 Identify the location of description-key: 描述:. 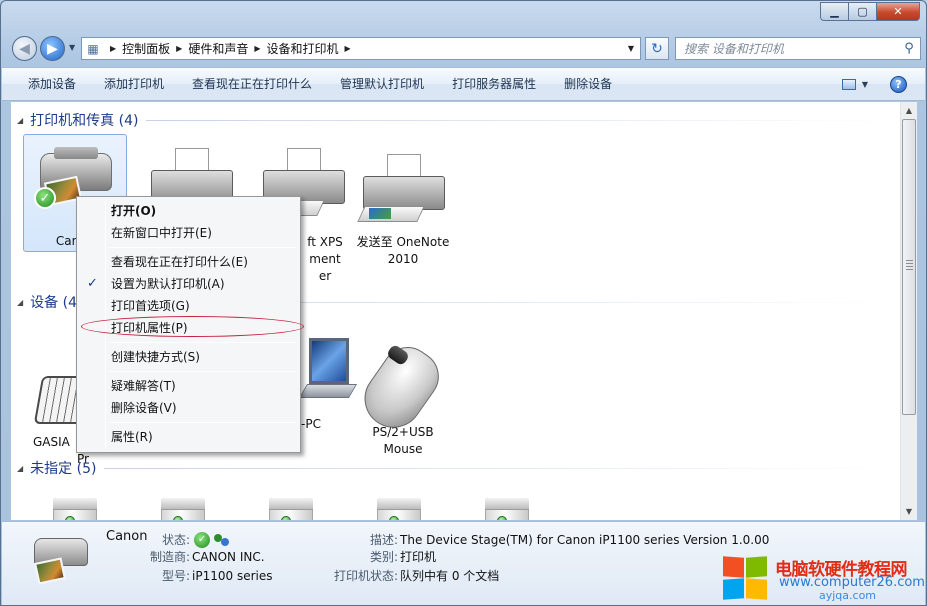
(384, 540).